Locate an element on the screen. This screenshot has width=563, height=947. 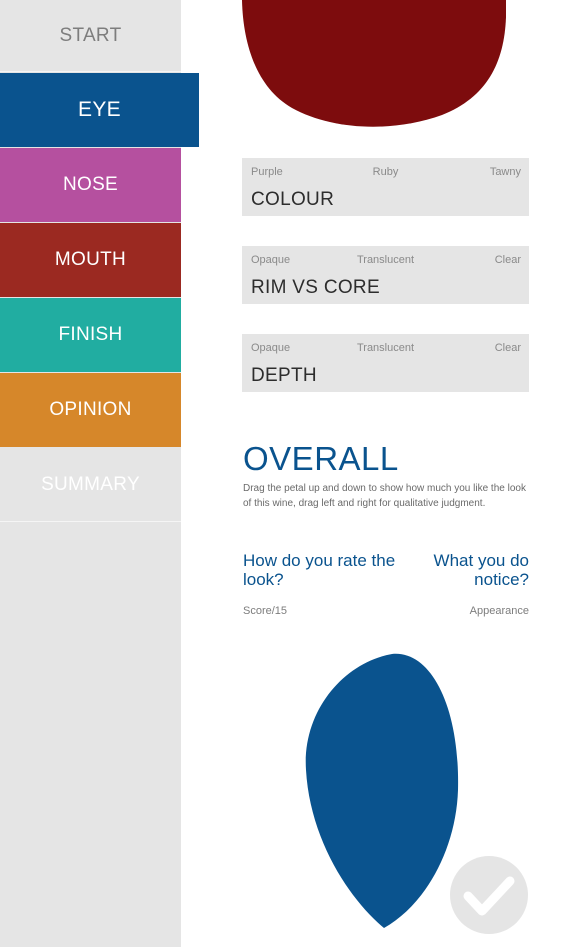
nav-item-summary: SUMMARY is located at coordinates (90, 485).